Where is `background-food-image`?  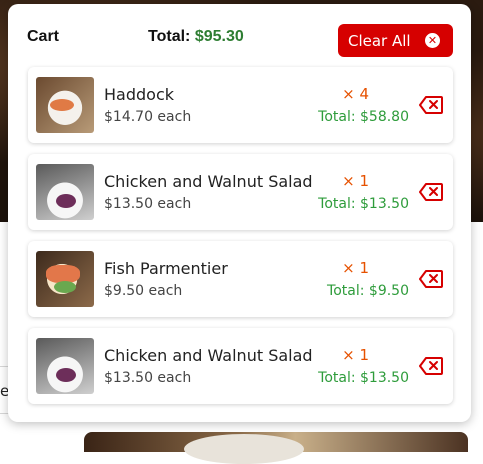 background-food-image is located at coordinates (276, 448).